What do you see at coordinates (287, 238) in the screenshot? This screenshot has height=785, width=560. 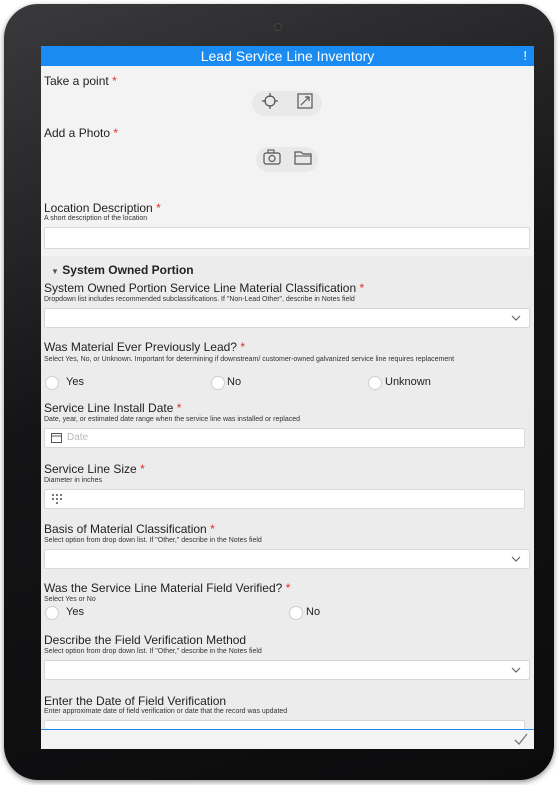 I see `location-input` at bounding box center [287, 238].